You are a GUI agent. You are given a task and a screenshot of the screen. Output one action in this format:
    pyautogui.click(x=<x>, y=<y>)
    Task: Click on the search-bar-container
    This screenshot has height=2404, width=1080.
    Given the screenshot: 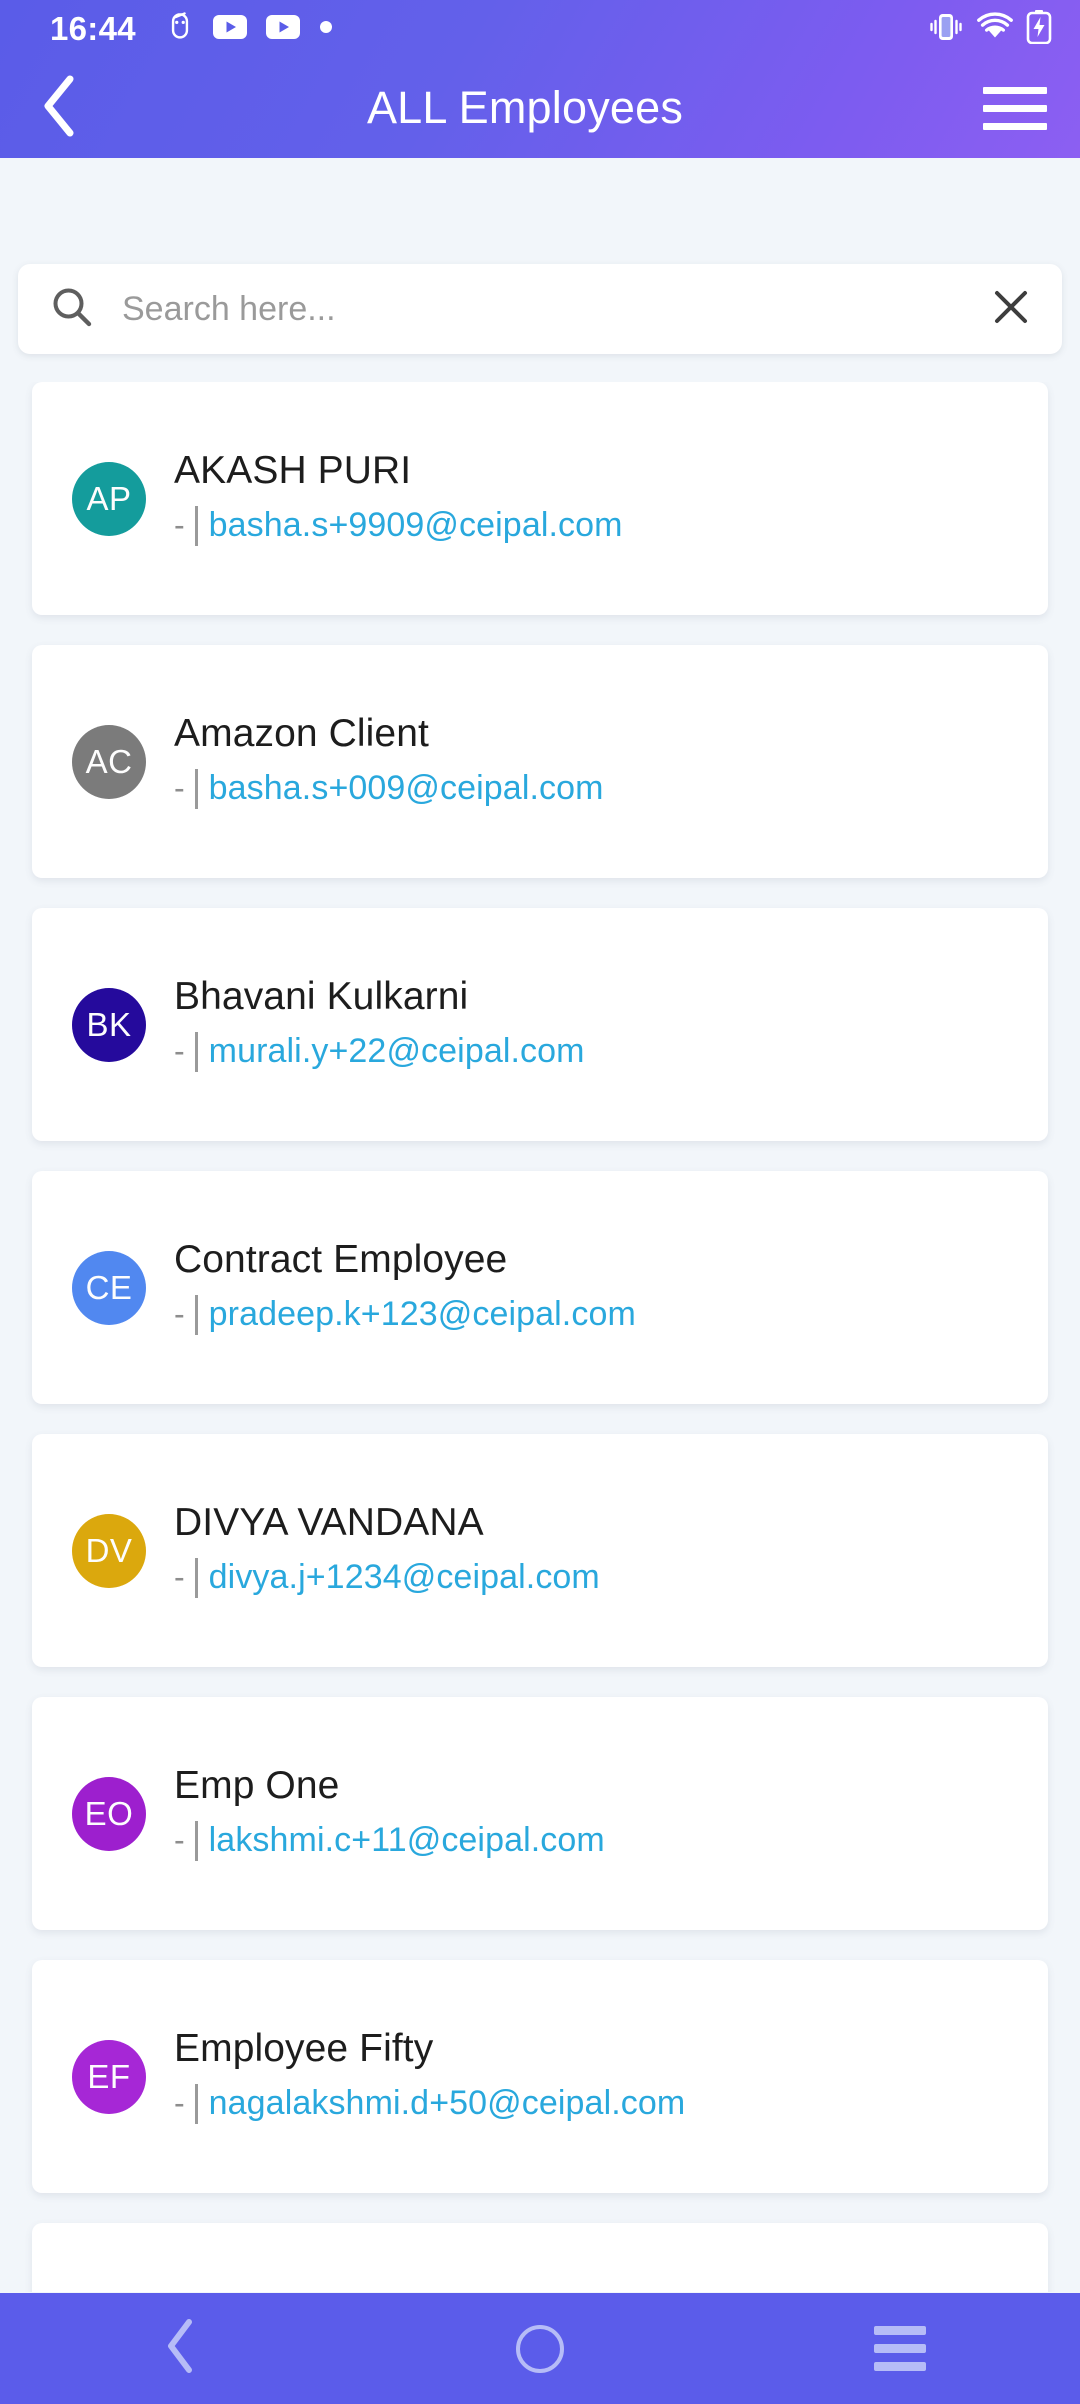 What is the action you would take?
    pyautogui.click(x=540, y=309)
    